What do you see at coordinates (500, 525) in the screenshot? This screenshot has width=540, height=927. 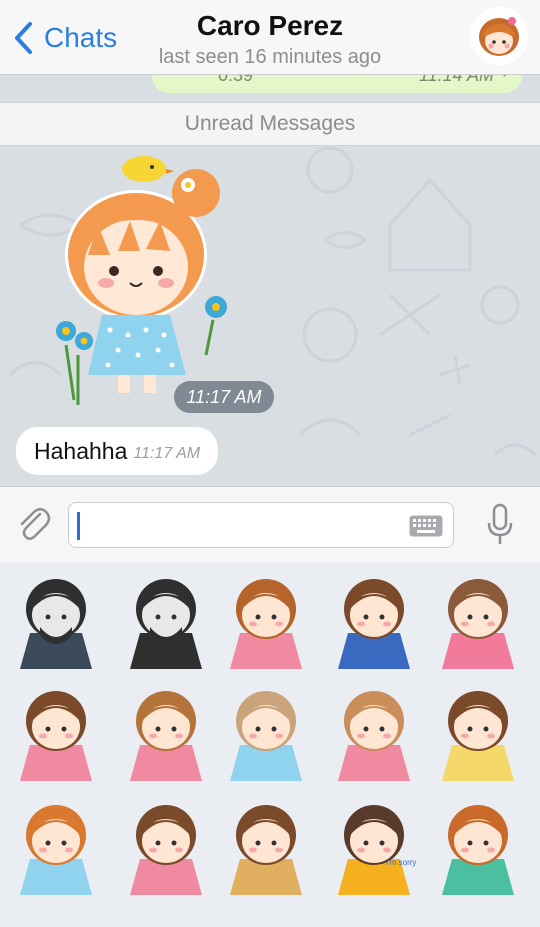 I see `microphone-icon` at bounding box center [500, 525].